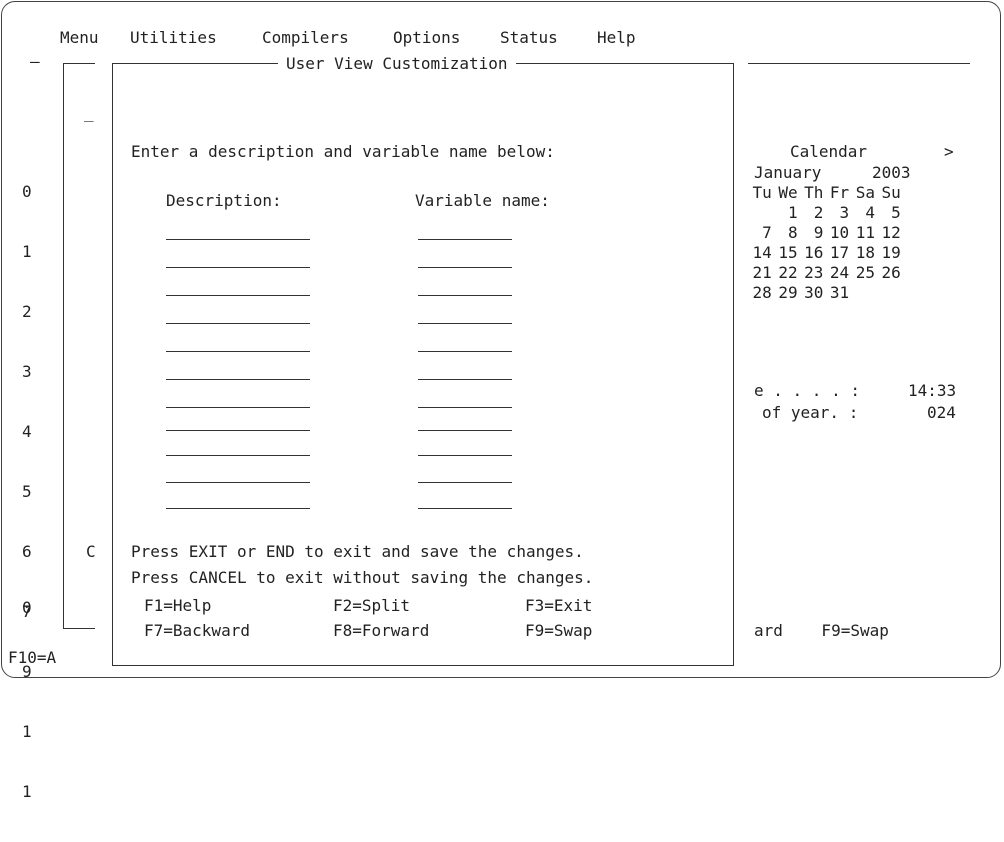  Describe the element at coordinates (89, 112) in the screenshot. I see `cursor-underscore: _` at that location.